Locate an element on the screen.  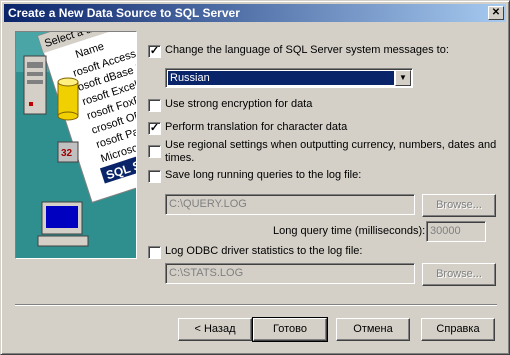
change-language-checkbox: ✓ is located at coordinates (154, 51).